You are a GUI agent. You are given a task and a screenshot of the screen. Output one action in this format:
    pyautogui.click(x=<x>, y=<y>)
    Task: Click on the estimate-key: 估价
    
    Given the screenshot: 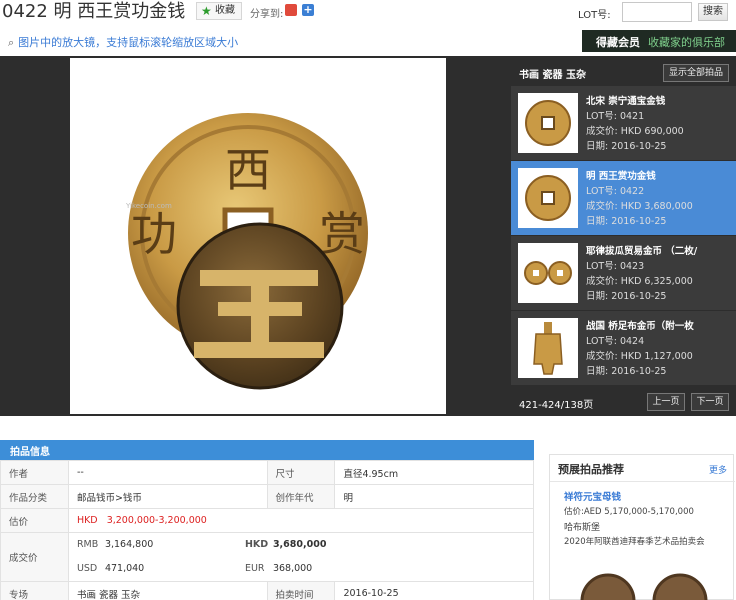 What is the action you would take?
    pyautogui.click(x=34, y=520)
    